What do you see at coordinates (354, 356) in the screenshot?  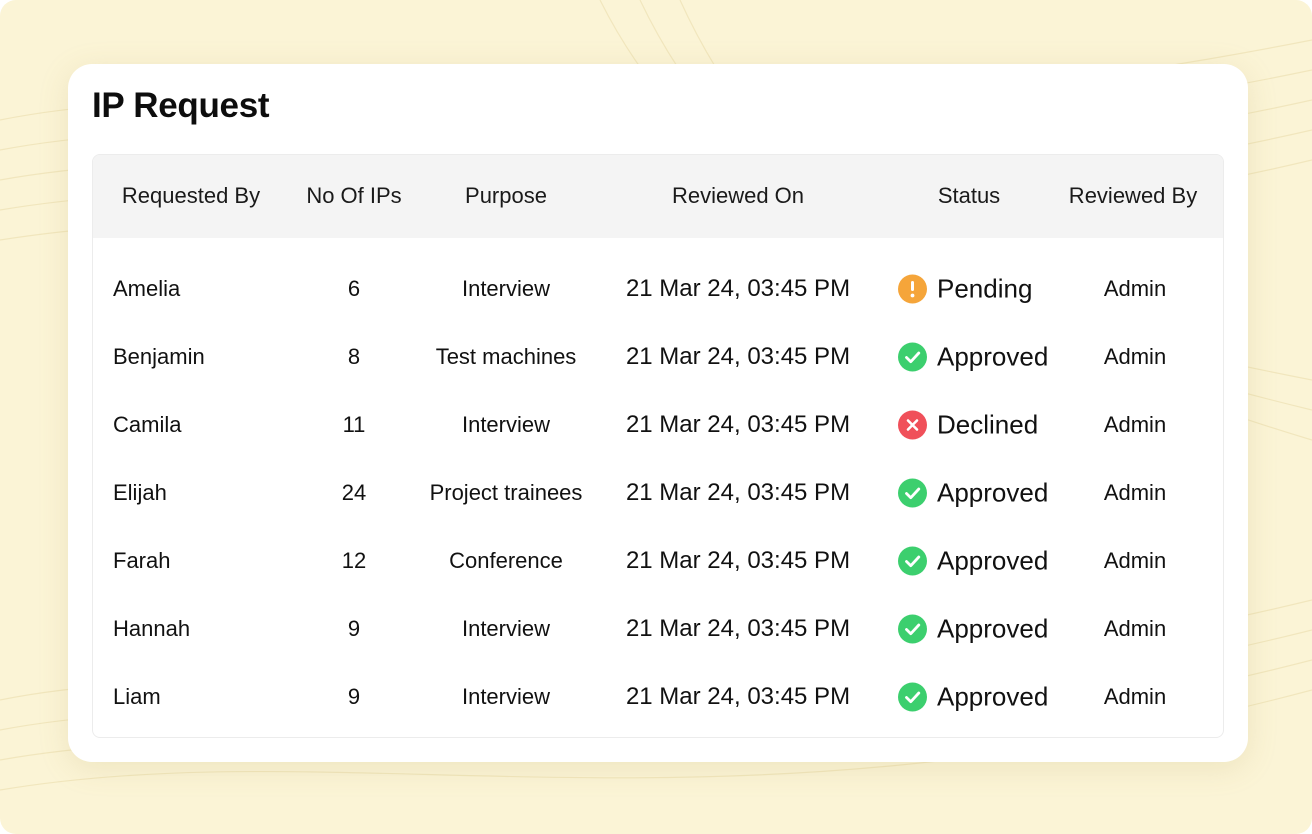 I see `cell-no-of-ips: 8` at bounding box center [354, 356].